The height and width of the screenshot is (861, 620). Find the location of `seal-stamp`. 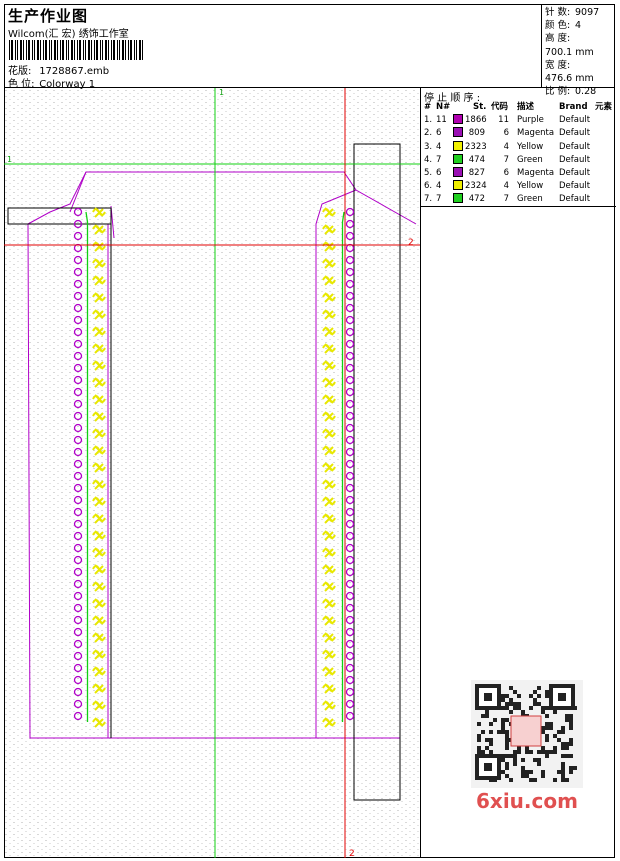

seal-stamp is located at coordinates (526, 731).